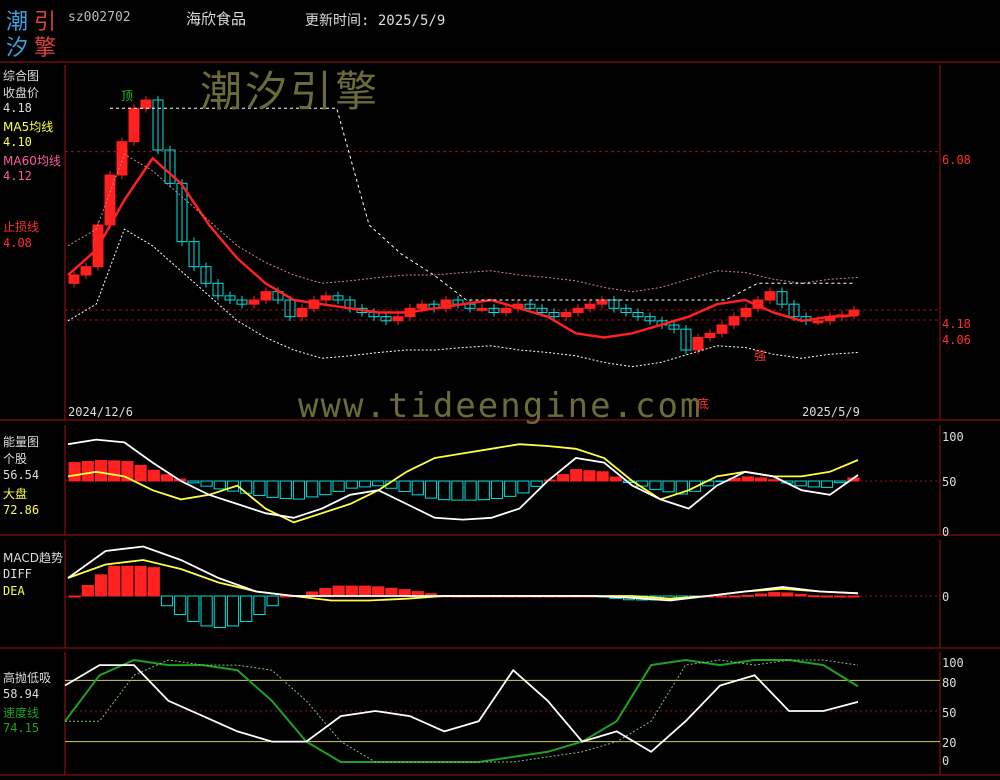 The height and width of the screenshot is (780, 1000). Describe the element at coordinates (101, 412) in the screenshot. I see `date-start-label: 2024/12/6` at that location.